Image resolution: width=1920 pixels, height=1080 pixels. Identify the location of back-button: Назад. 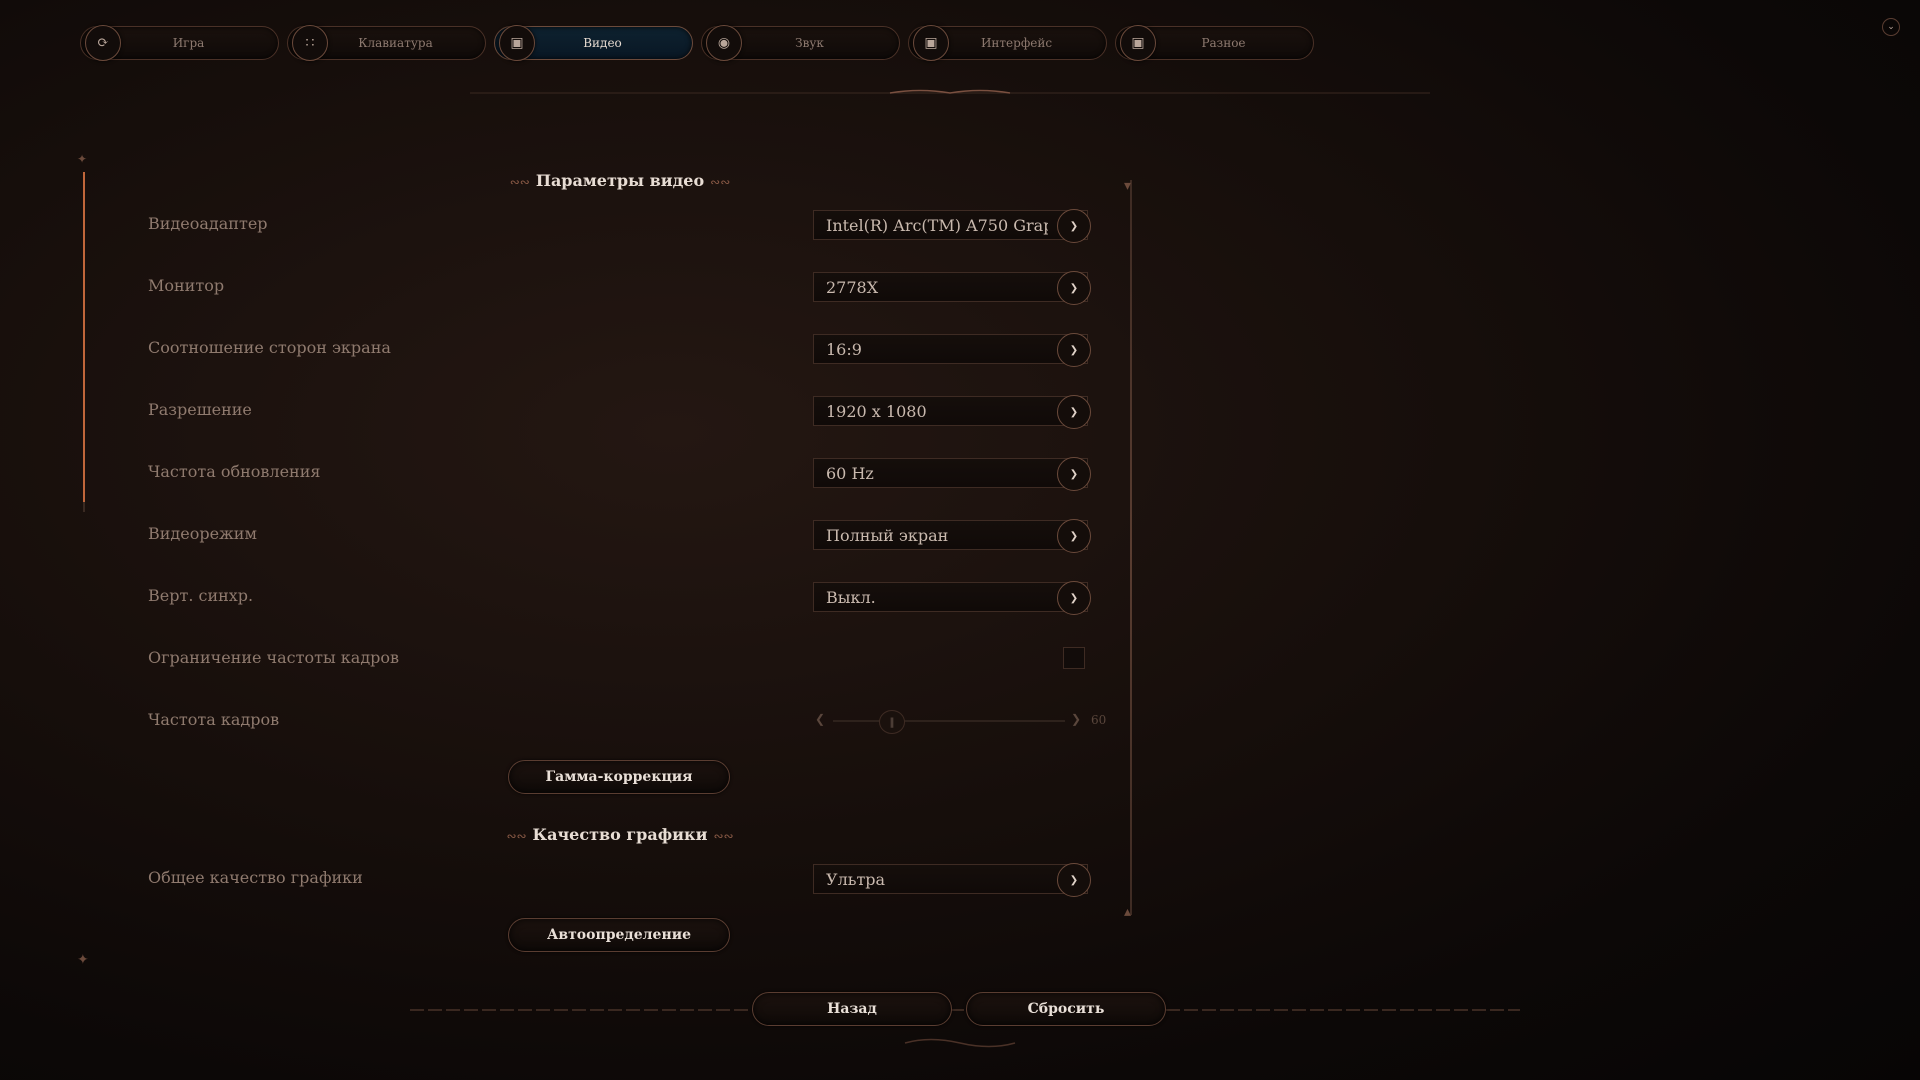
(852, 1009).